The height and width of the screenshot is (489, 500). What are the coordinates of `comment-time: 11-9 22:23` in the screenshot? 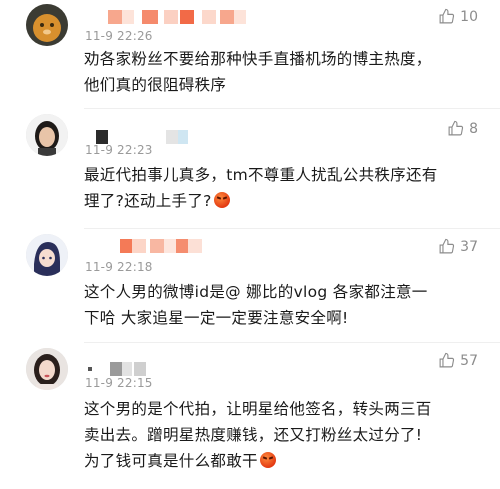 It's located at (119, 150).